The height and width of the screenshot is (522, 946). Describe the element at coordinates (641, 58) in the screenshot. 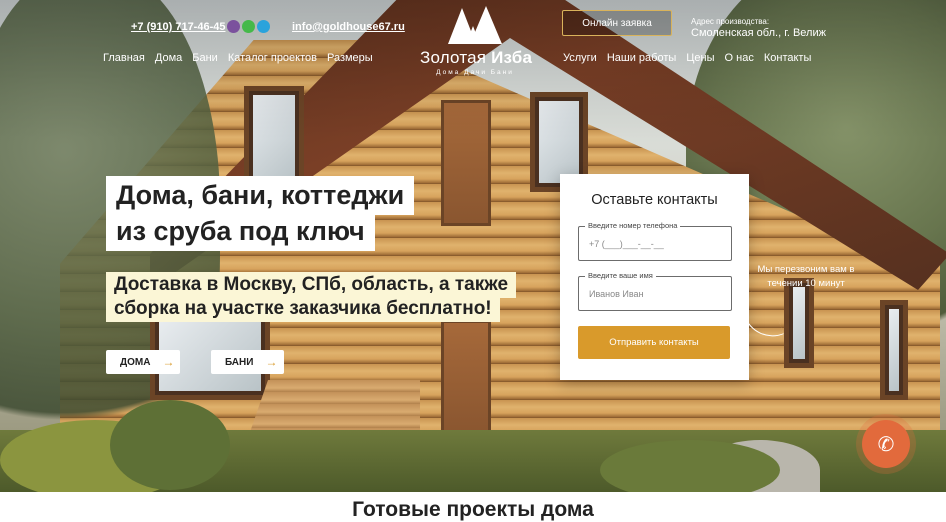

I see `nav-item-works: Наши работы` at that location.